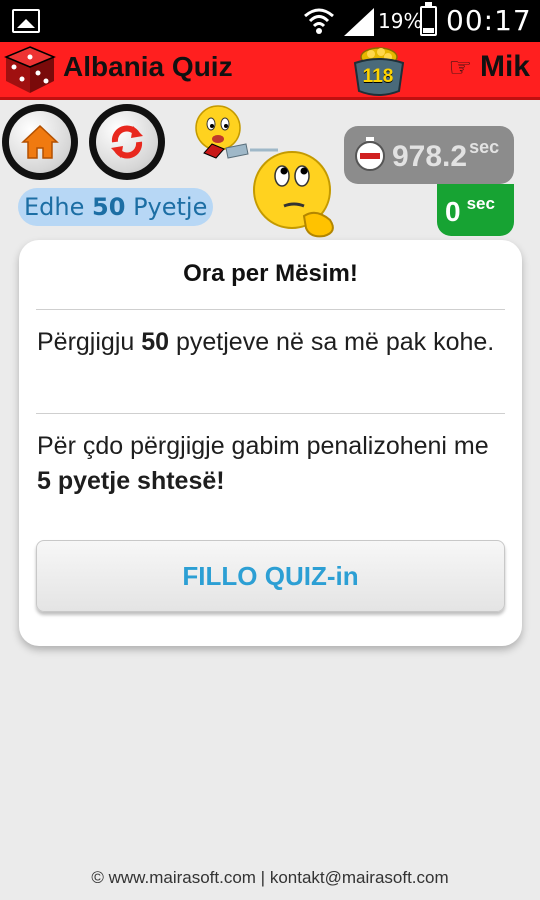 The width and height of the screenshot is (540, 900). I want to click on home-icon, so click(40, 141).